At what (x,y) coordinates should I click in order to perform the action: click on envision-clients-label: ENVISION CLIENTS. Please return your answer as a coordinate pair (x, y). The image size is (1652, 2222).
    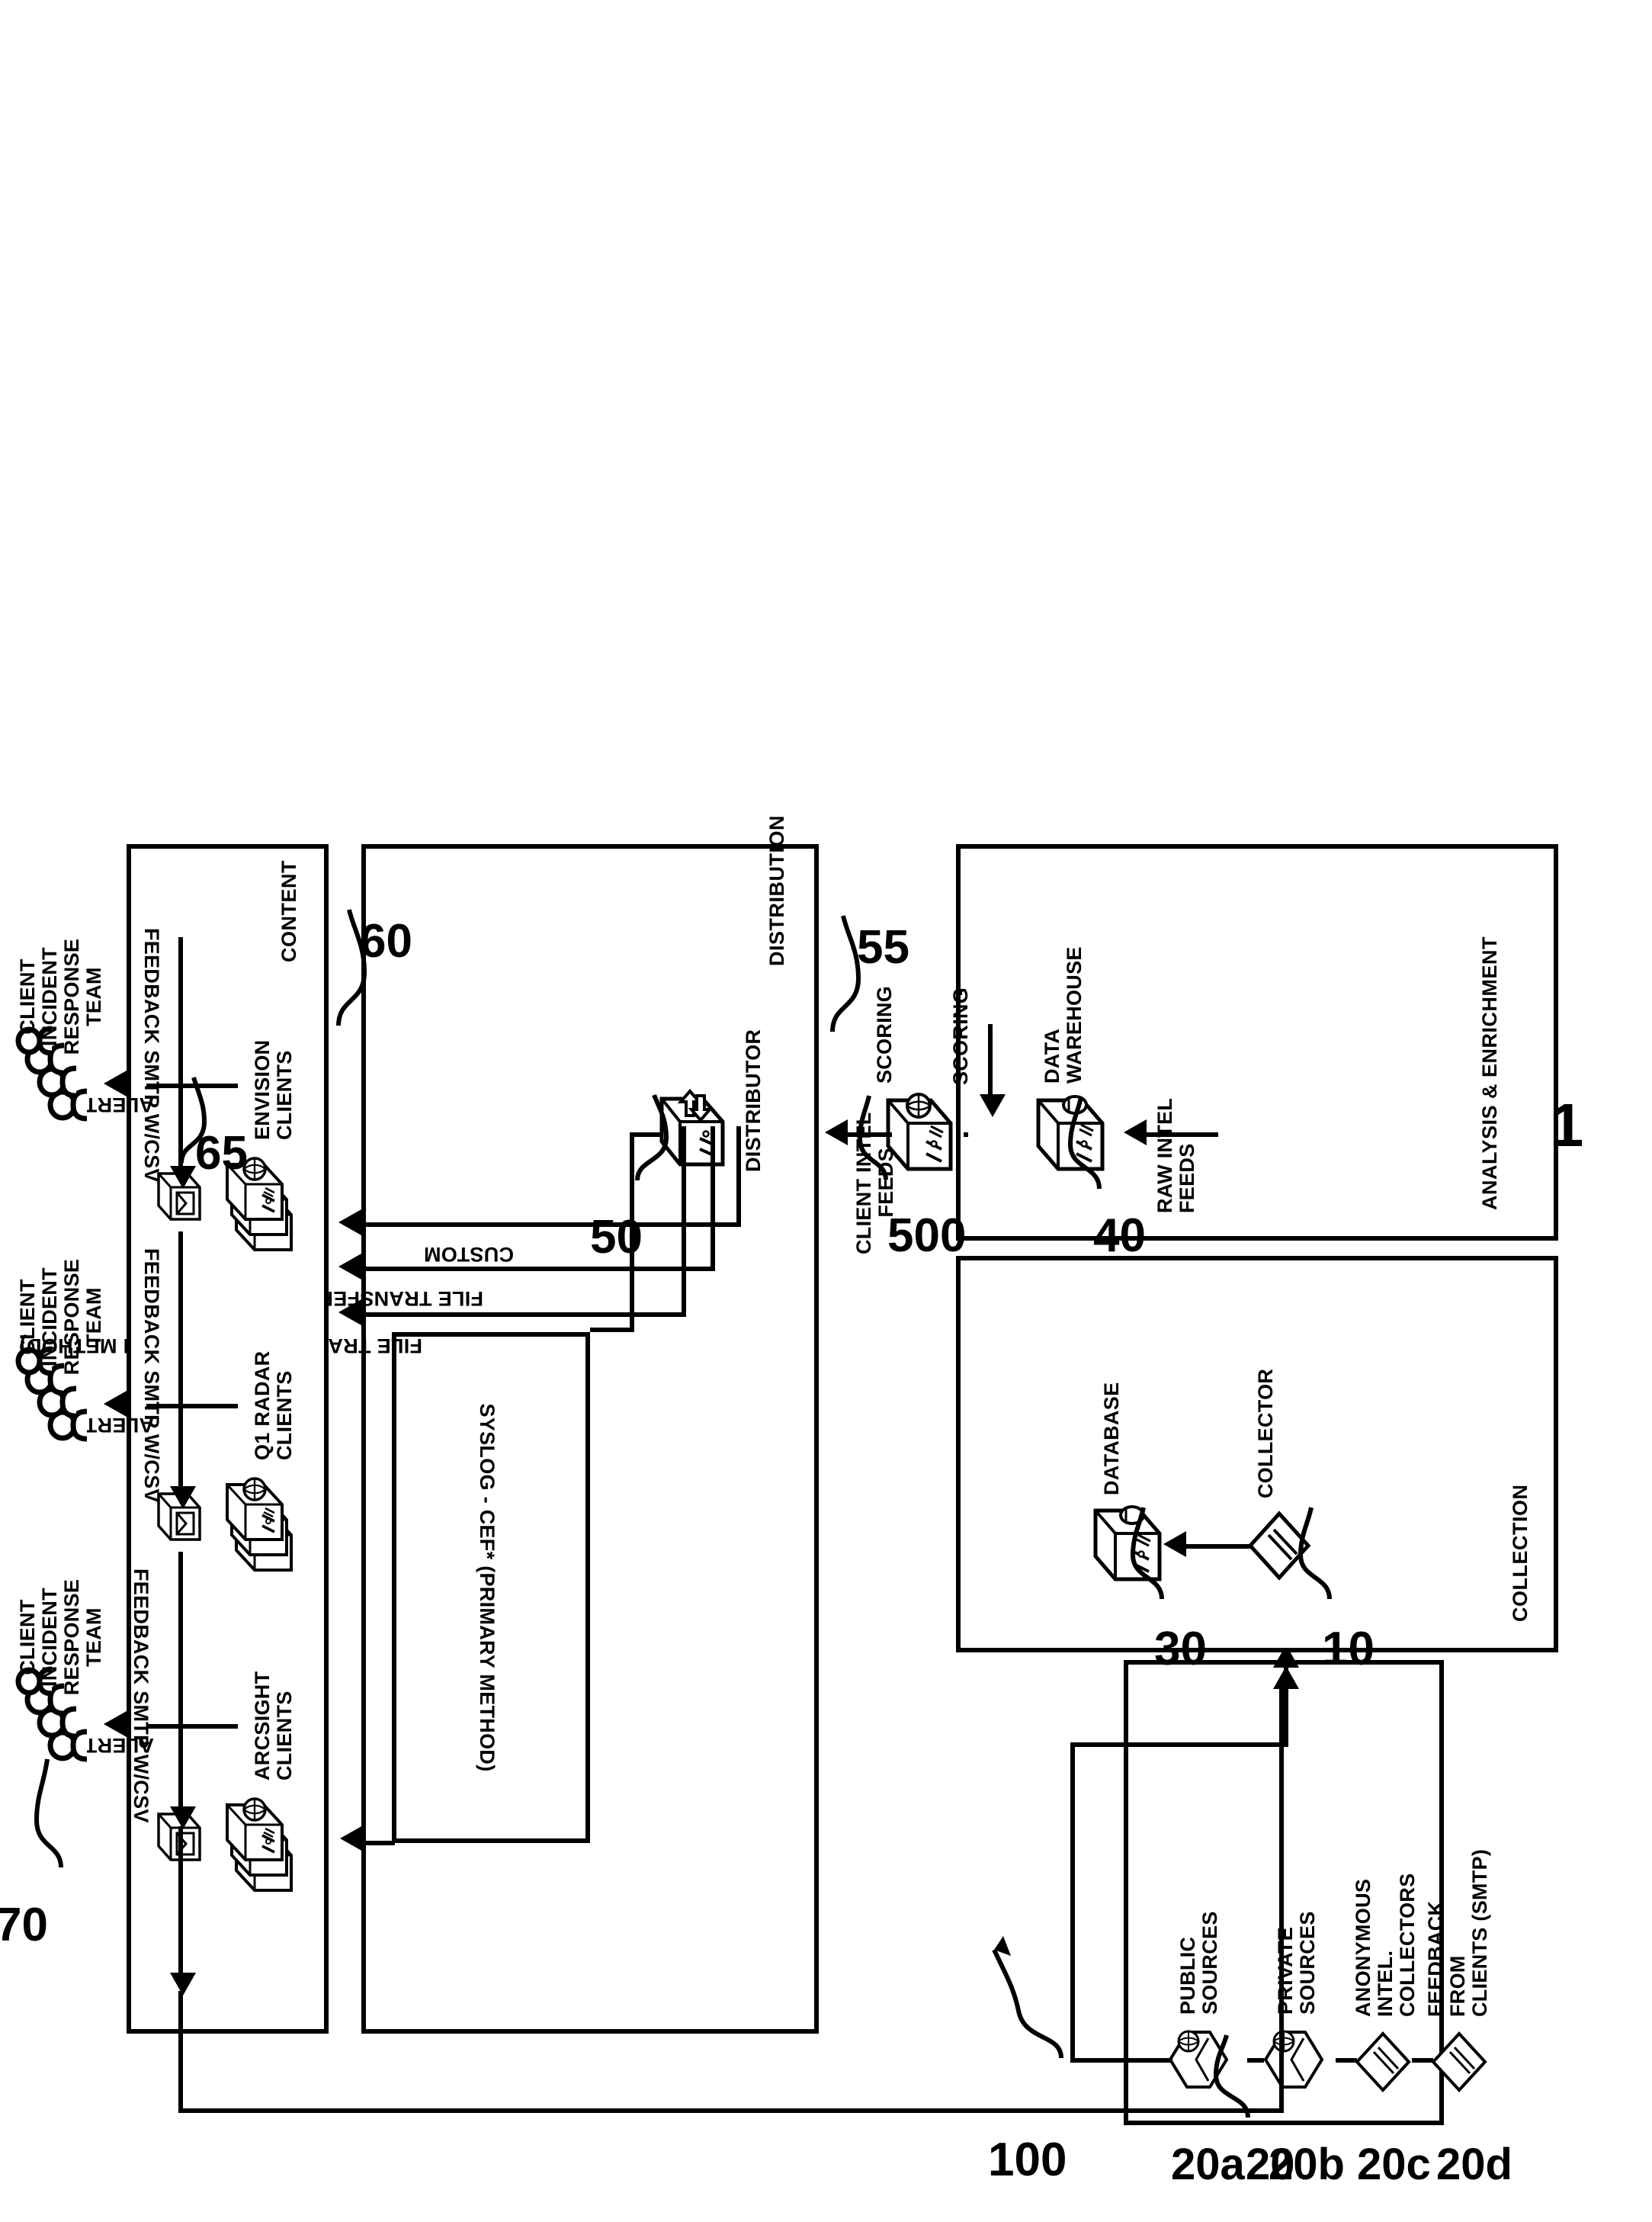
    Looking at the image, I should click on (273, 1089).